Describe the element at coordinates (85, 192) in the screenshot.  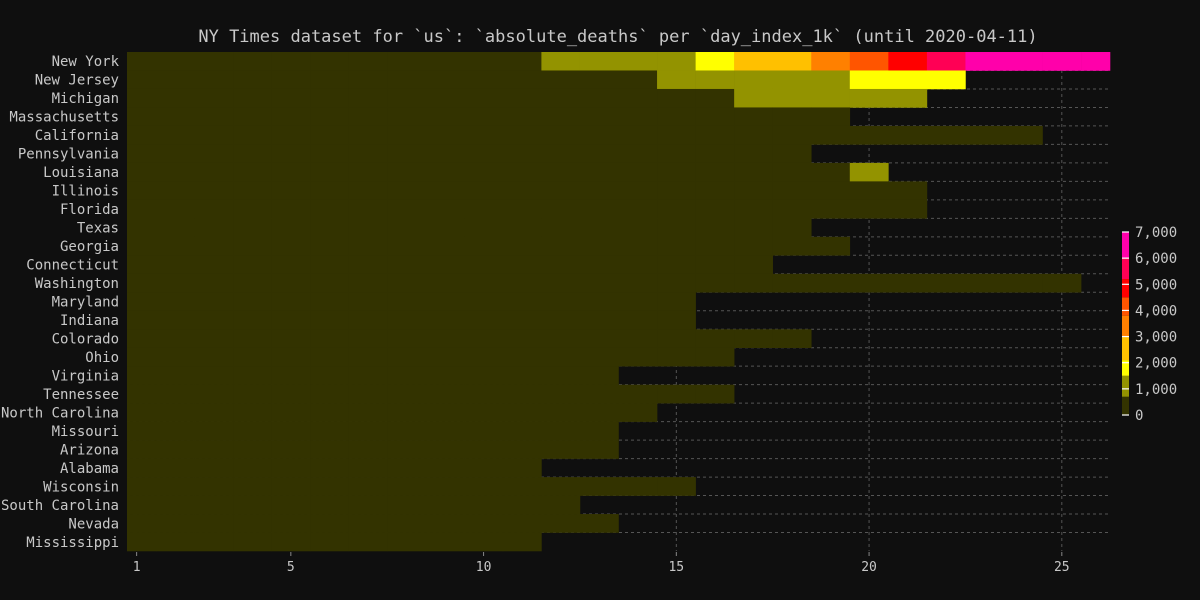
I see `y-tick-label: Illinois` at that location.